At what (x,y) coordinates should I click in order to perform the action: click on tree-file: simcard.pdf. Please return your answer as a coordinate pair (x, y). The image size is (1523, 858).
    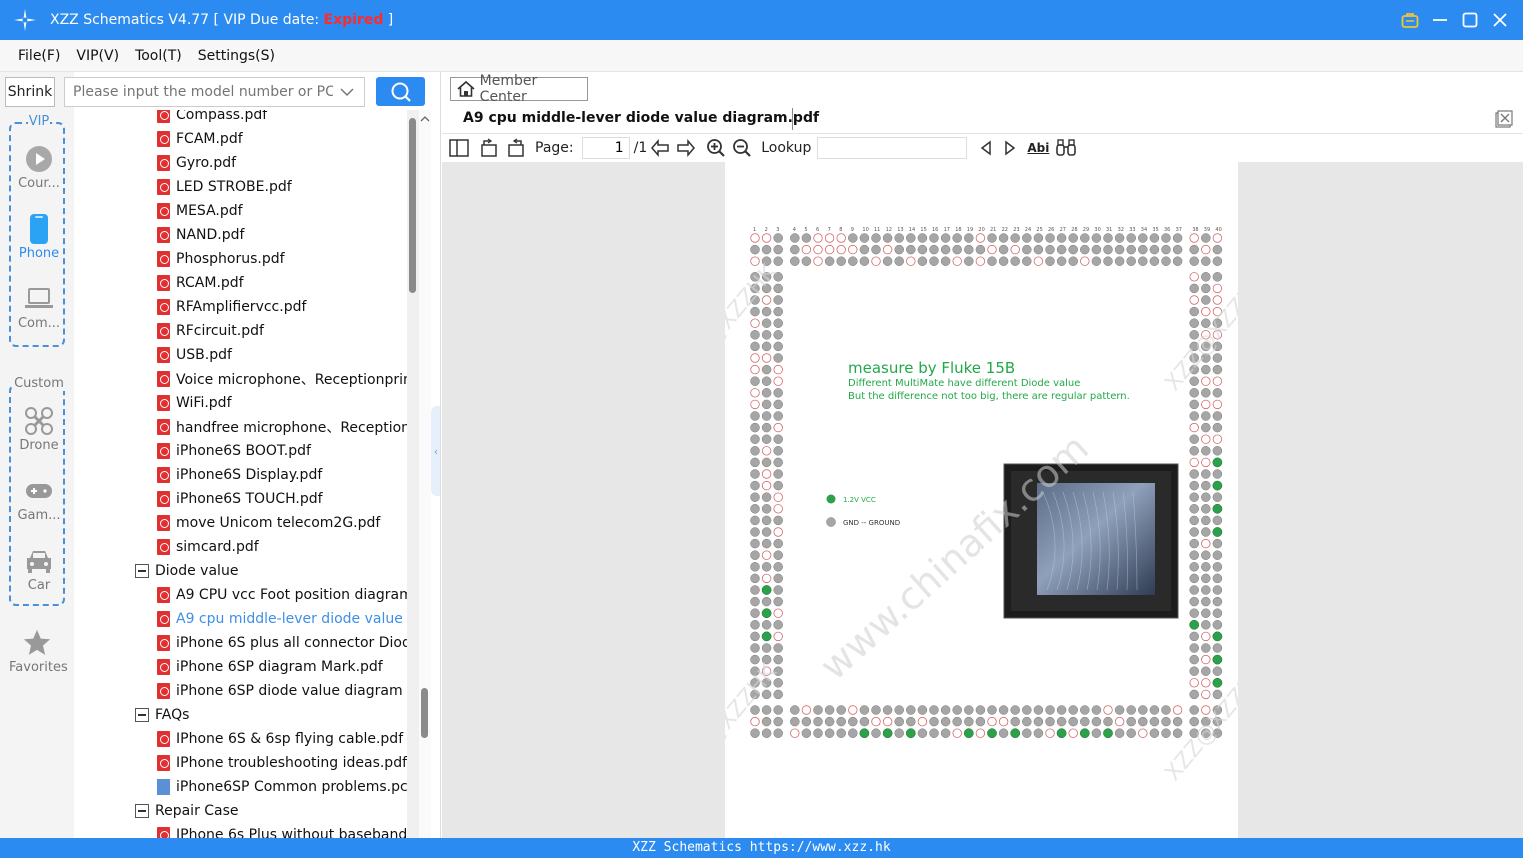
    Looking at the image, I should click on (241, 547).